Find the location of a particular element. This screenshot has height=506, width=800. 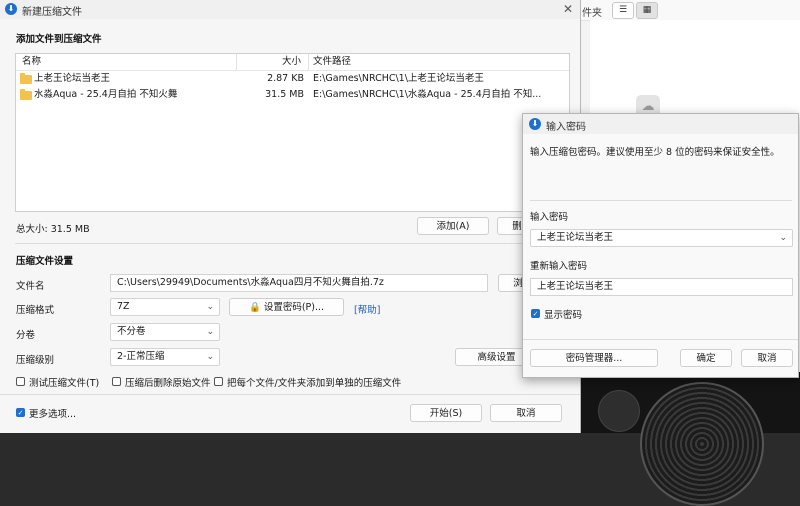

file-name: 水淼Aqua - 25.4月自拍 不知火舞 is located at coordinates (106, 94).